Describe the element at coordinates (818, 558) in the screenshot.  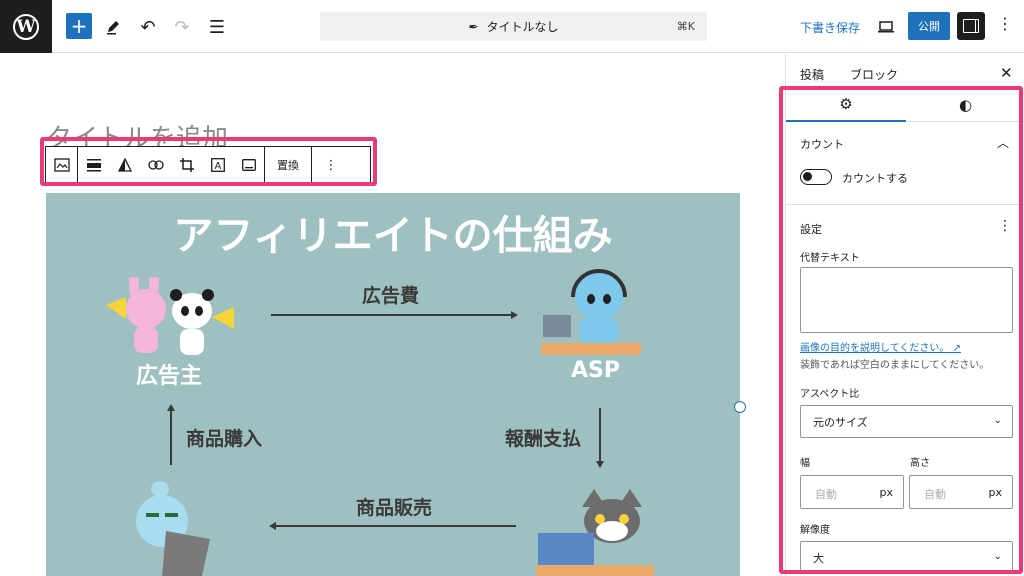
I see `resolution-value: 大` at that location.